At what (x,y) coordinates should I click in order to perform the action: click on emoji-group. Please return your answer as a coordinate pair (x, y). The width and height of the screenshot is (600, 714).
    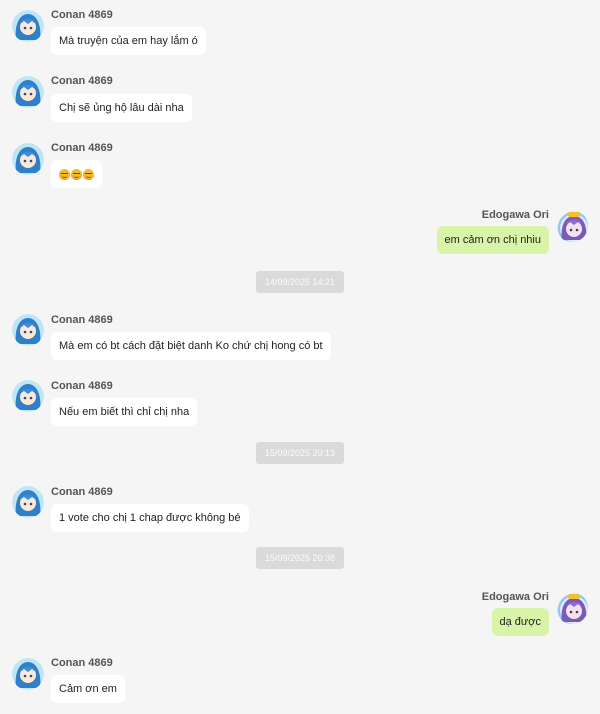
    Looking at the image, I should click on (76, 174).